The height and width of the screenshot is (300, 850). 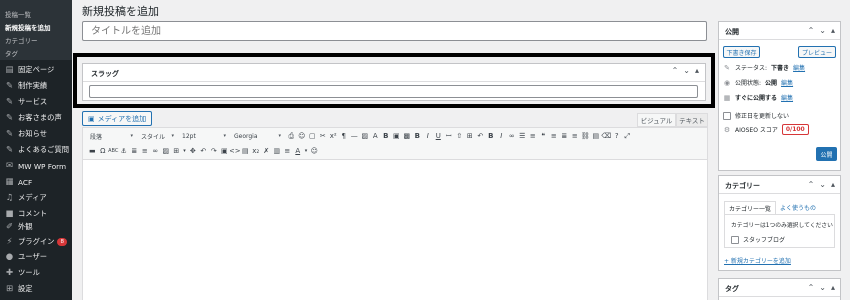 What do you see at coordinates (36, 134) in the screenshot?
I see `sidebar-item-news: ✎ お知らせ` at bounding box center [36, 134].